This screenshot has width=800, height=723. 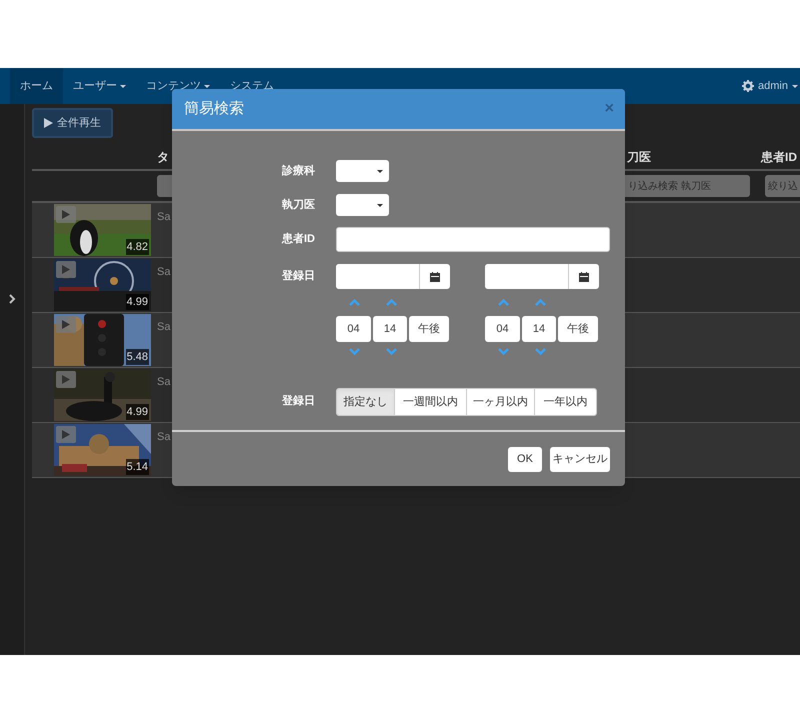 What do you see at coordinates (137, 466) in the screenshot?
I see `video-duration: 5.14` at bounding box center [137, 466].